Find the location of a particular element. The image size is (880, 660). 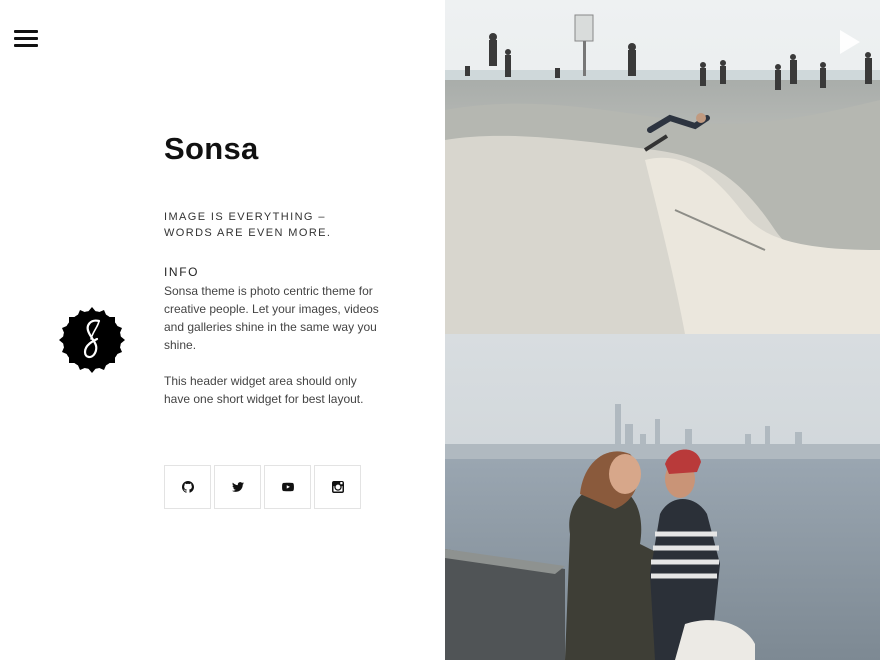

hamburger-menu-icon is located at coordinates (26, 31).